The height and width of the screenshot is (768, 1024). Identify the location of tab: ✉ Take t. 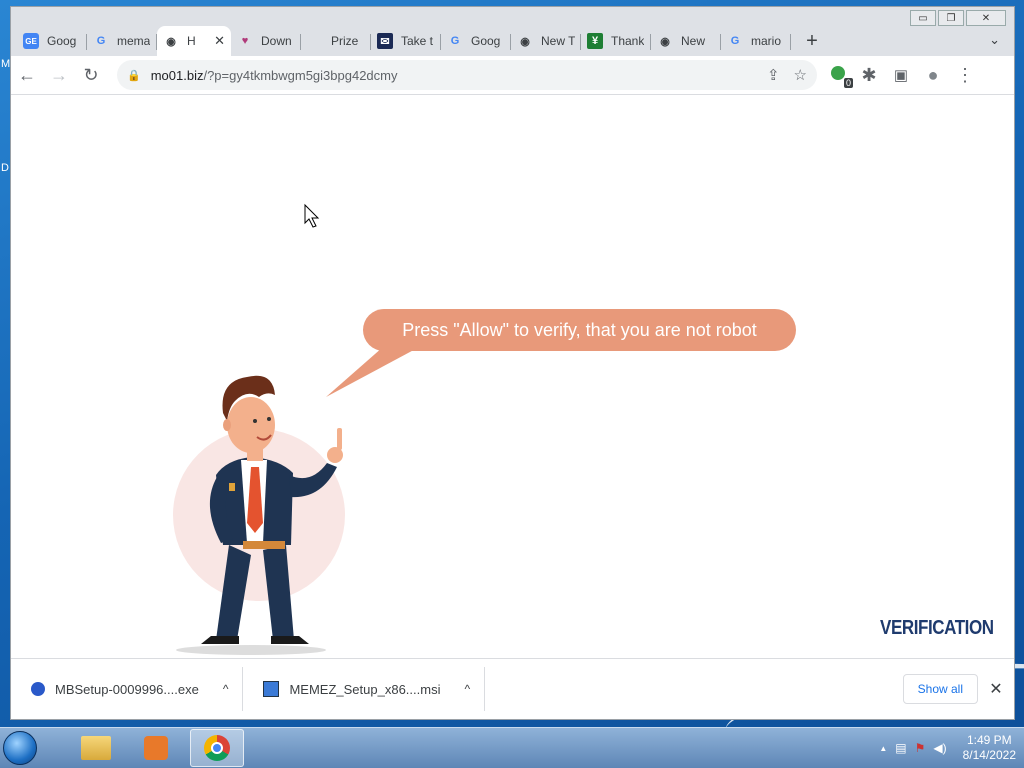
(406, 41).